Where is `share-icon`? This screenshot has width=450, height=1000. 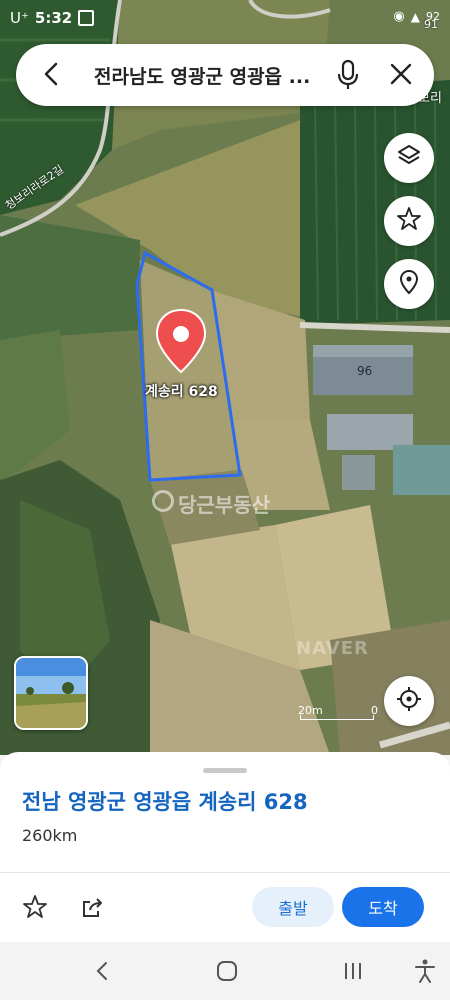 share-icon is located at coordinates (93, 907).